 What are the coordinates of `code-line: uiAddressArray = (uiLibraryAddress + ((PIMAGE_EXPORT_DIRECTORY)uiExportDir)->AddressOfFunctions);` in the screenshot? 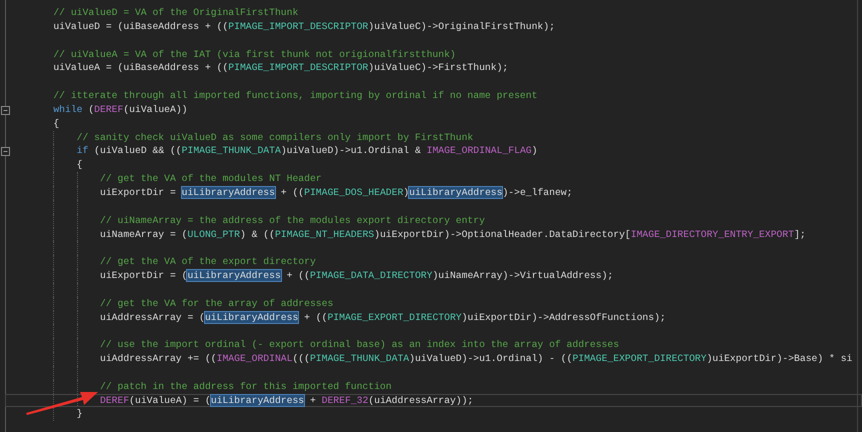 It's located at (383, 317).